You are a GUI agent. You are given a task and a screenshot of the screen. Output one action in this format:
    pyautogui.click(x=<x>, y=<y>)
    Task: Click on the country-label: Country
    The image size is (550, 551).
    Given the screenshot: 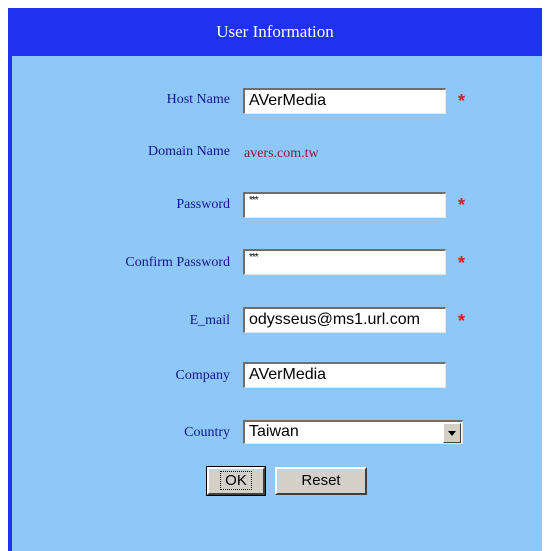 What is the action you would take?
    pyautogui.click(x=207, y=432)
    